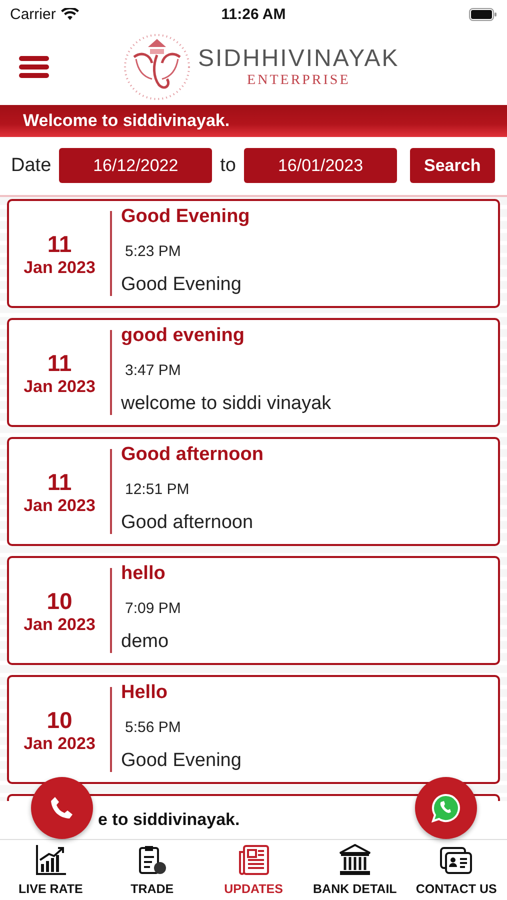 This screenshot has width=507, height=900. Describe the element at coordinates (253, 253) in the screenshot. I see `update-card: 11 Jan 2023 Good Evening 5:23 PM Good Evening` at that location.